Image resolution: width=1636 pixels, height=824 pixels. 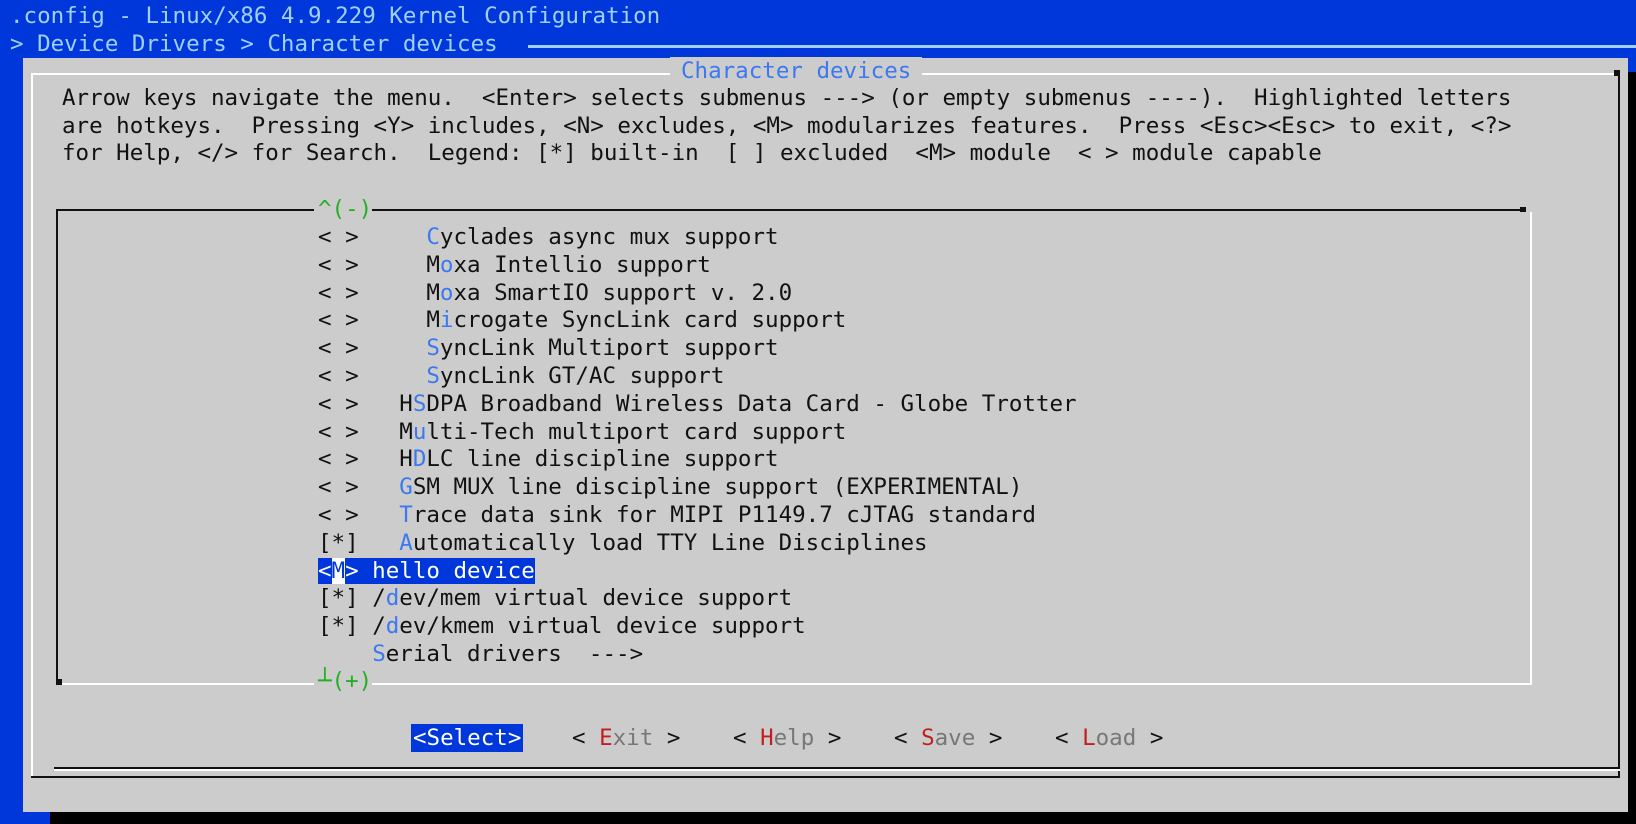 I want to click on menu-box-border-right, so click(x=1531, y=448).